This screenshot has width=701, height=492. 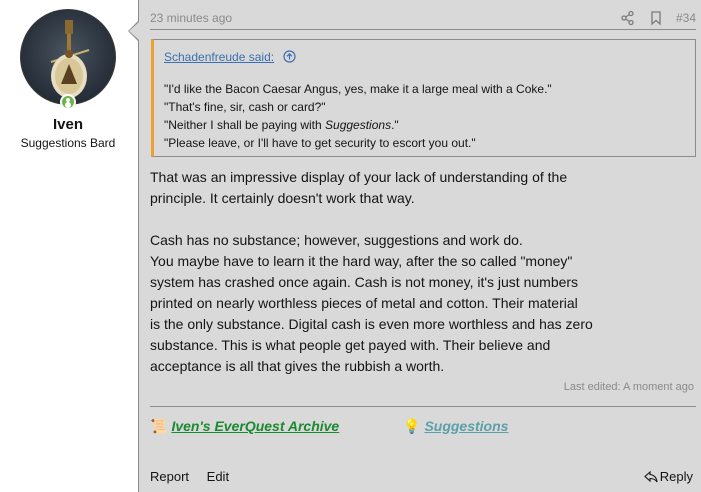 What do you see at coordinates (650, 478) in the screenshot?
I see `reply-arrow-icon` at bounding box center [650, 478].